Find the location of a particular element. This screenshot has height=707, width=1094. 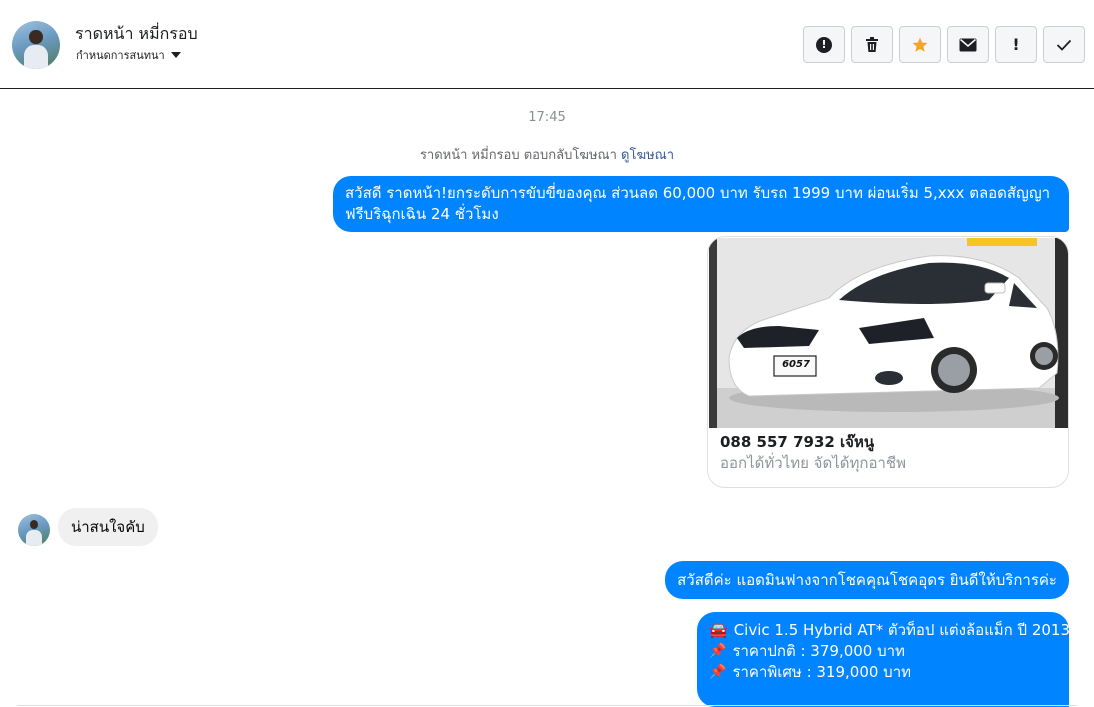

message-line: 📌 ราคาปกติ : 379,000 บาท is located at coordinates (883, 651).